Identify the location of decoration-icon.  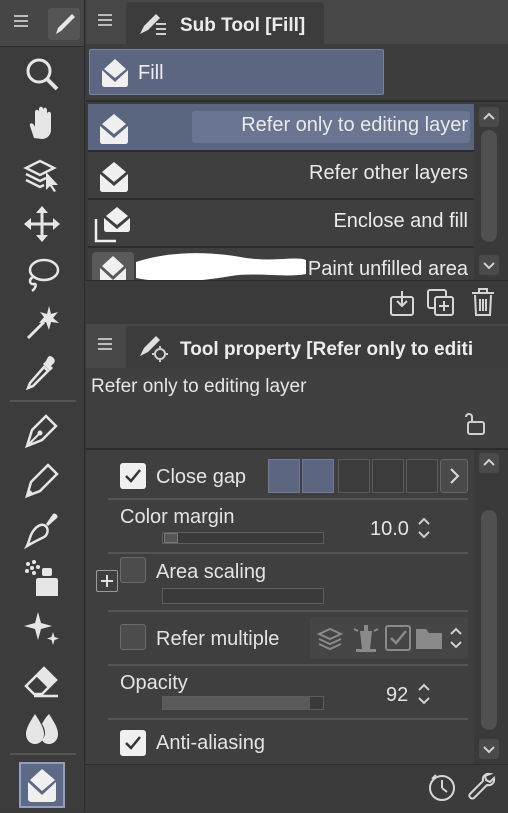
(42, 628).